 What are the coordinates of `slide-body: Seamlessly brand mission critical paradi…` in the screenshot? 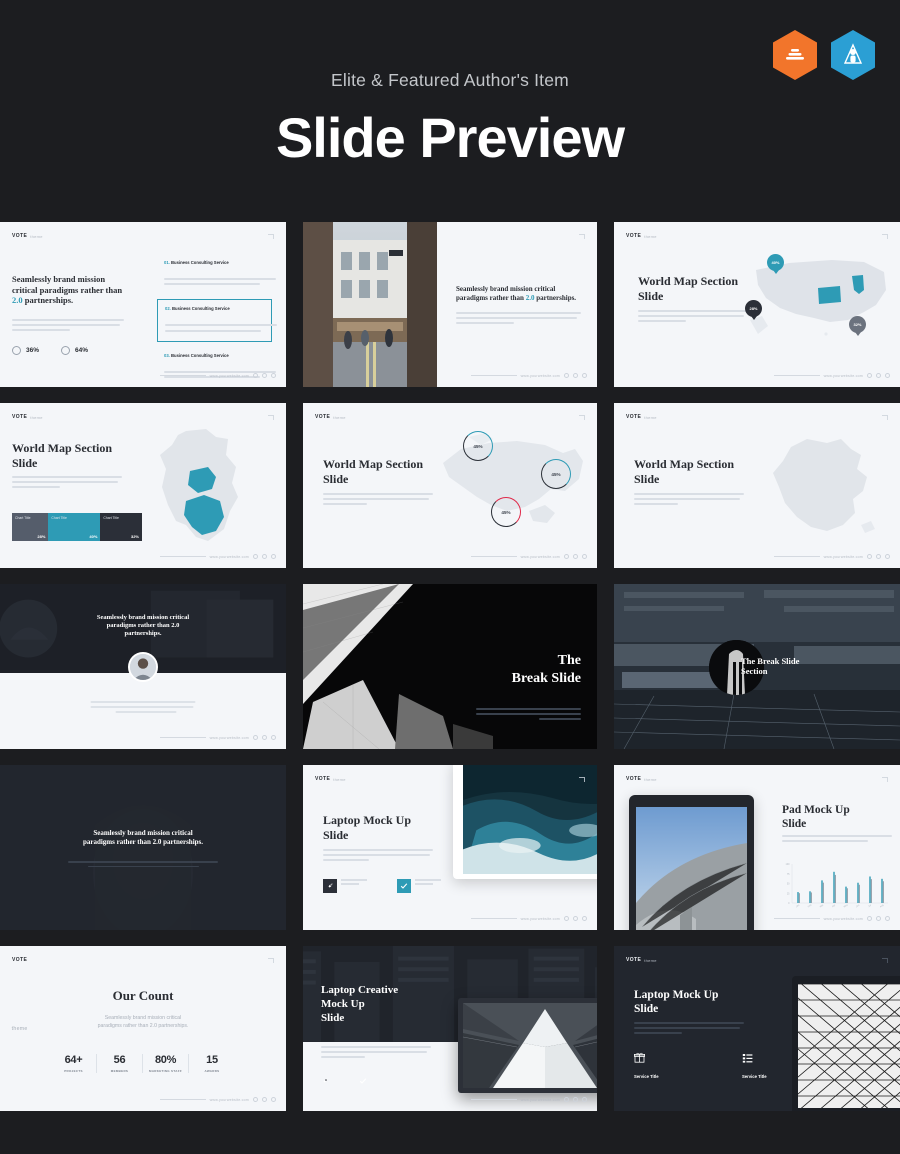 It's located at (72, 304).